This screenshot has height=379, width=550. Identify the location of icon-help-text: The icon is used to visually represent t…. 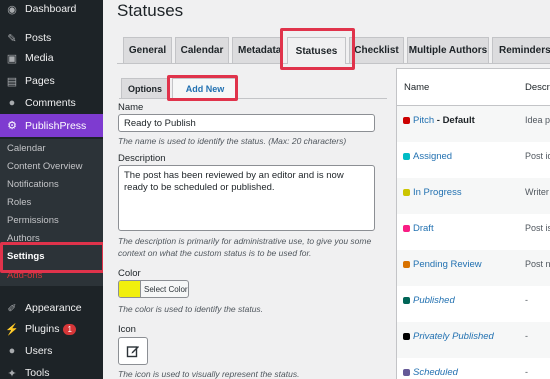
(209, 374).